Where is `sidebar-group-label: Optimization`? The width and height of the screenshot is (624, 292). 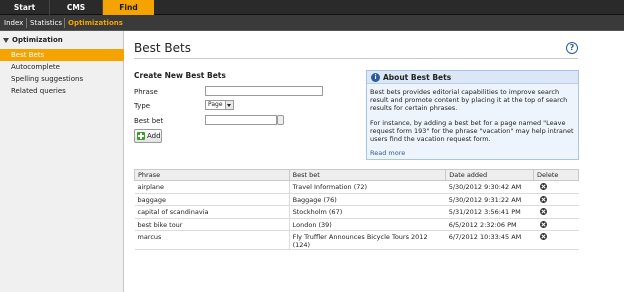 sidebar-group-label: Optimization is located at coordinates (37, 40).